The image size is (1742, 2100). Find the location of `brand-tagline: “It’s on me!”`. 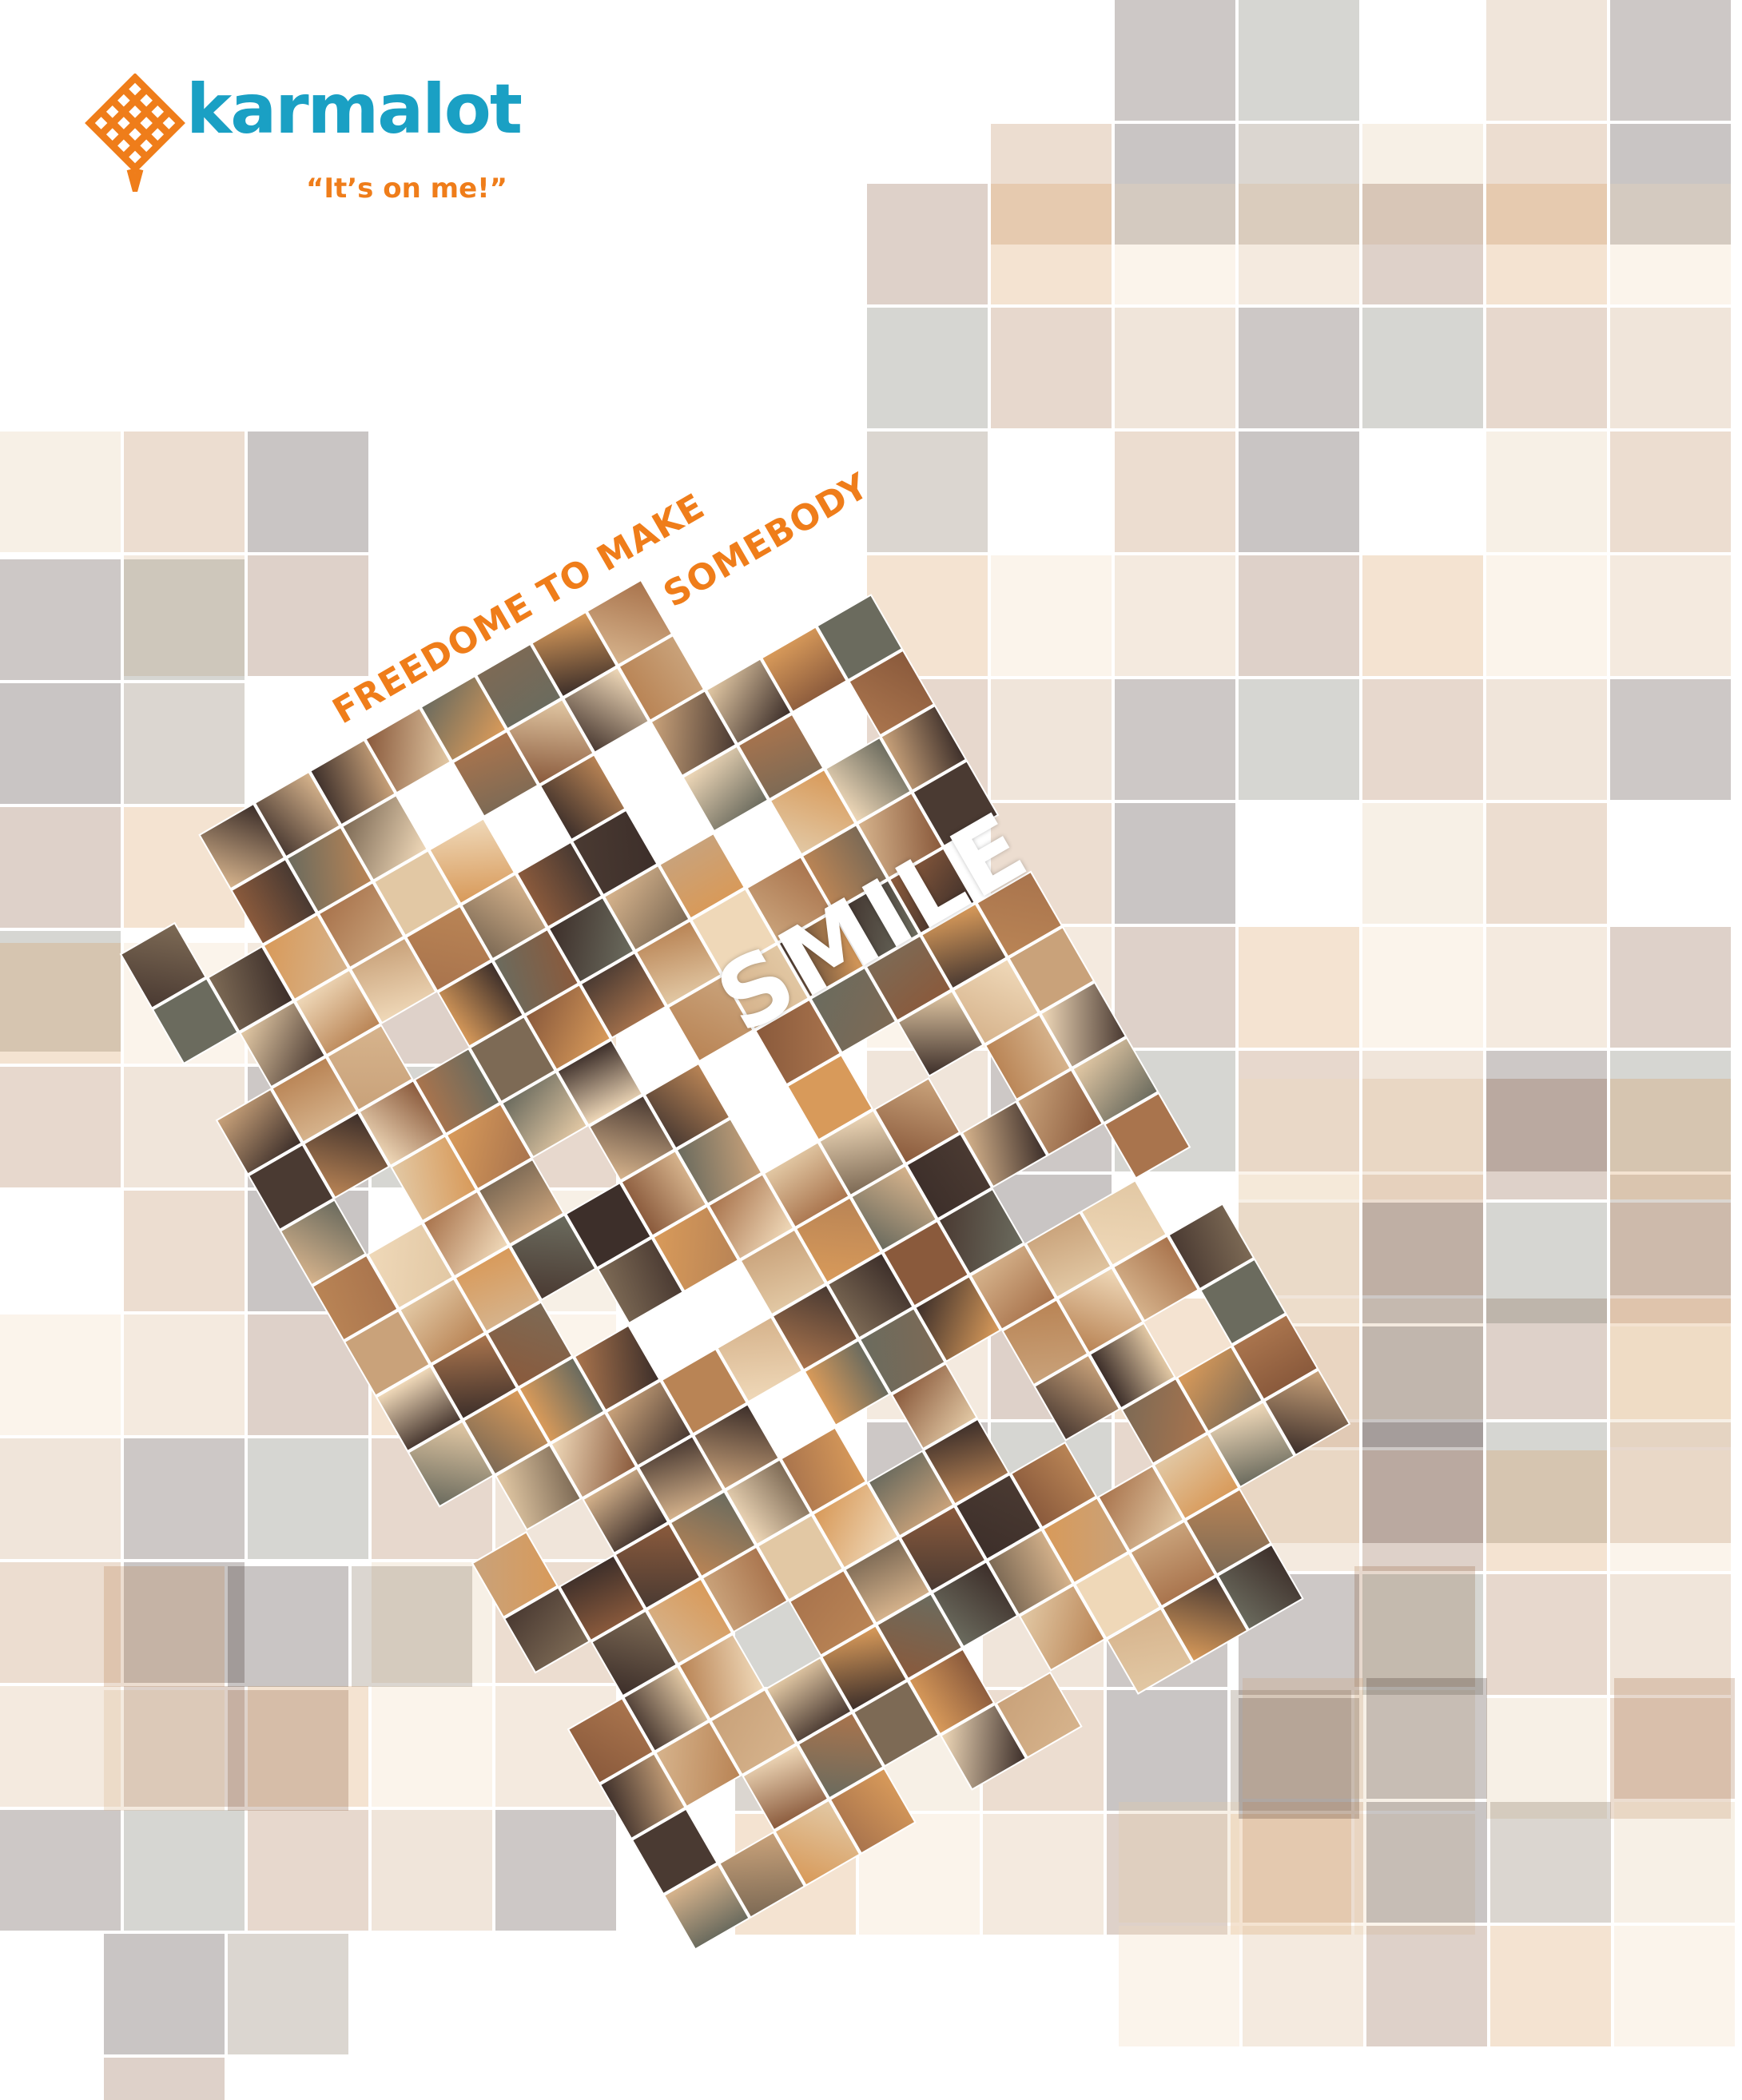

brand-tagline: “It’s on me!” is located at coordinates (407, 189).